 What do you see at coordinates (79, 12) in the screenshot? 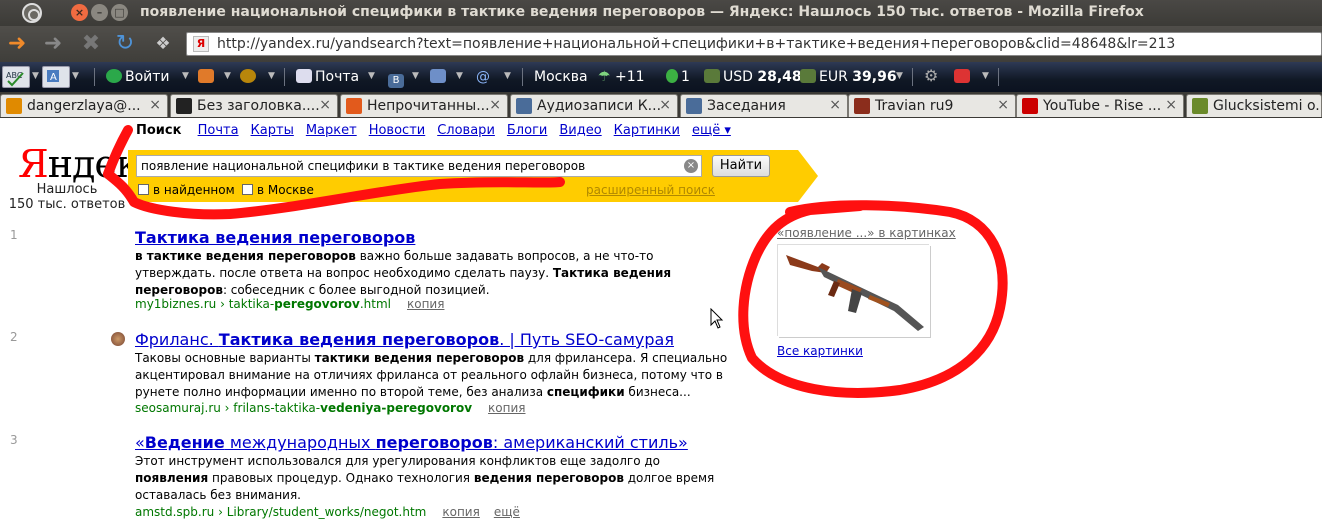
I see `window-close-button: ×` at bounding box center [79, 12].